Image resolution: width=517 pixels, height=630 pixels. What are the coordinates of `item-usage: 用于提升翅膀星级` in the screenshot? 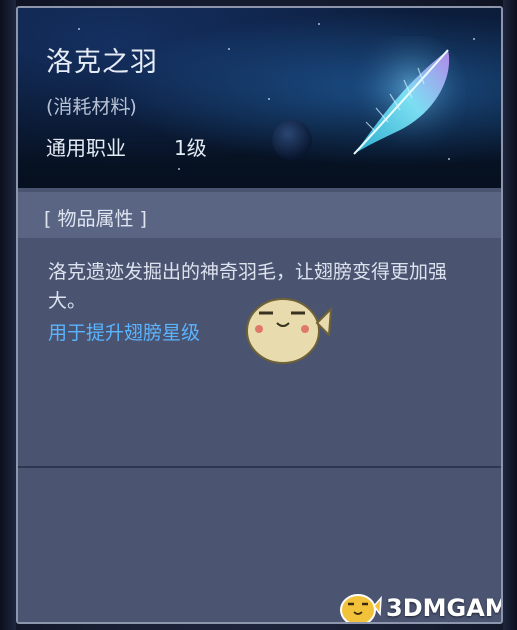 It's located at (124, 333).